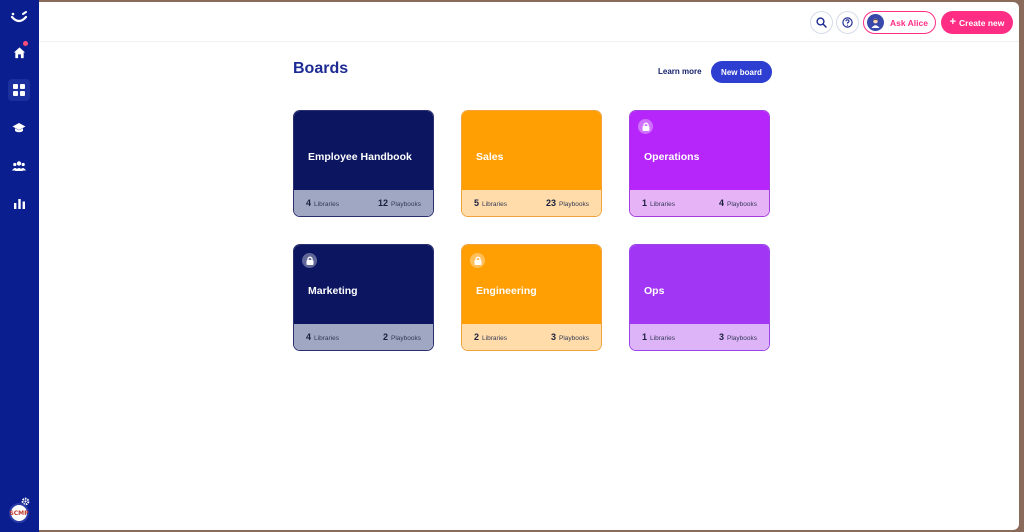 The width and height of the screenshot is (1024, 532). Describe the element at coordinates (680, 71) in the screenshot. I see `learn-more-link: Learn more` at that location.